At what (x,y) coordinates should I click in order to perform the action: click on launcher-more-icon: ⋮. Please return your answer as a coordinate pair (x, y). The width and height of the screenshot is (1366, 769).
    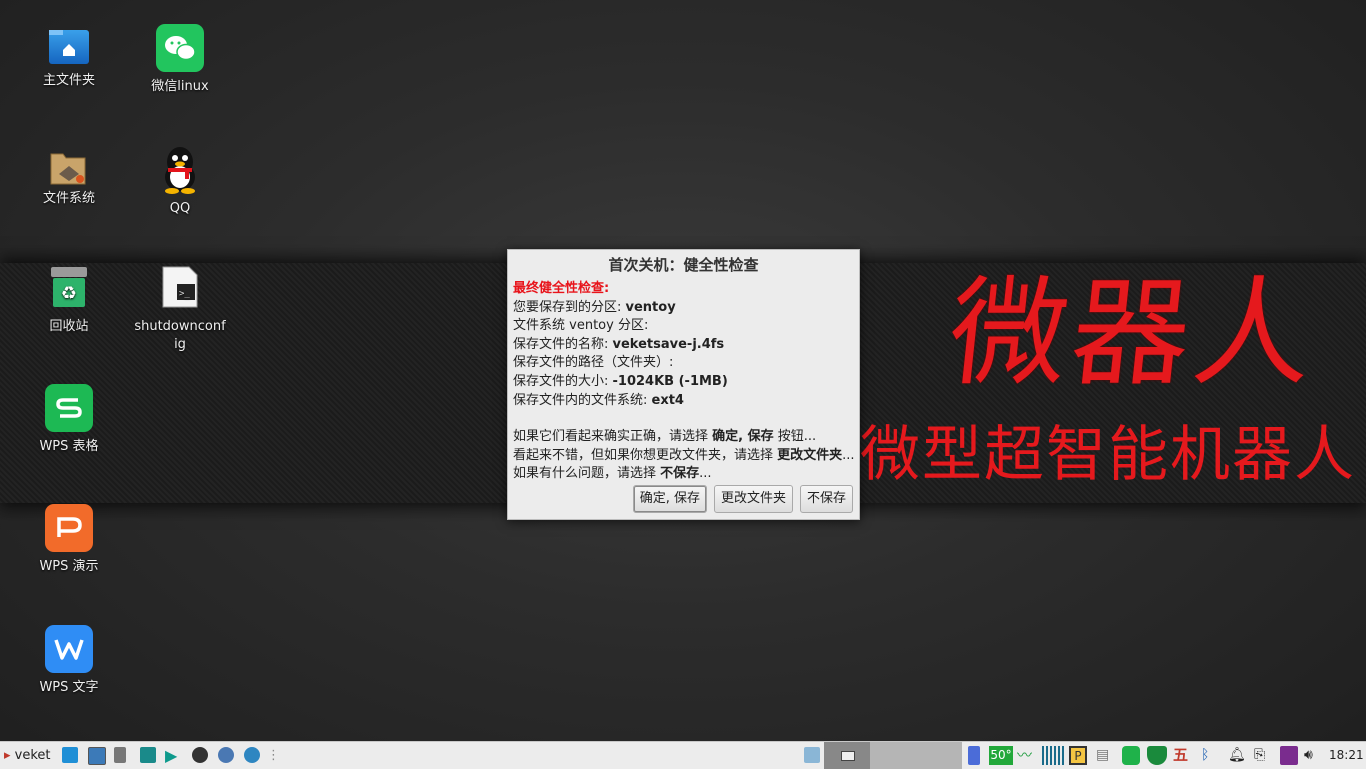
    Looking at the image, I should click on (273, 755).